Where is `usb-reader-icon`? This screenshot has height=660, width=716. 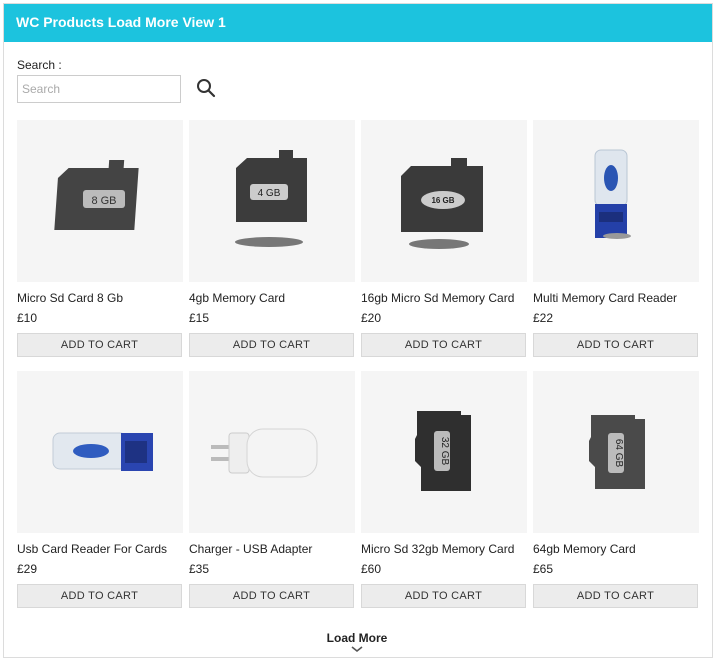
usb-reader-icon is located at coordinates (102, 451).